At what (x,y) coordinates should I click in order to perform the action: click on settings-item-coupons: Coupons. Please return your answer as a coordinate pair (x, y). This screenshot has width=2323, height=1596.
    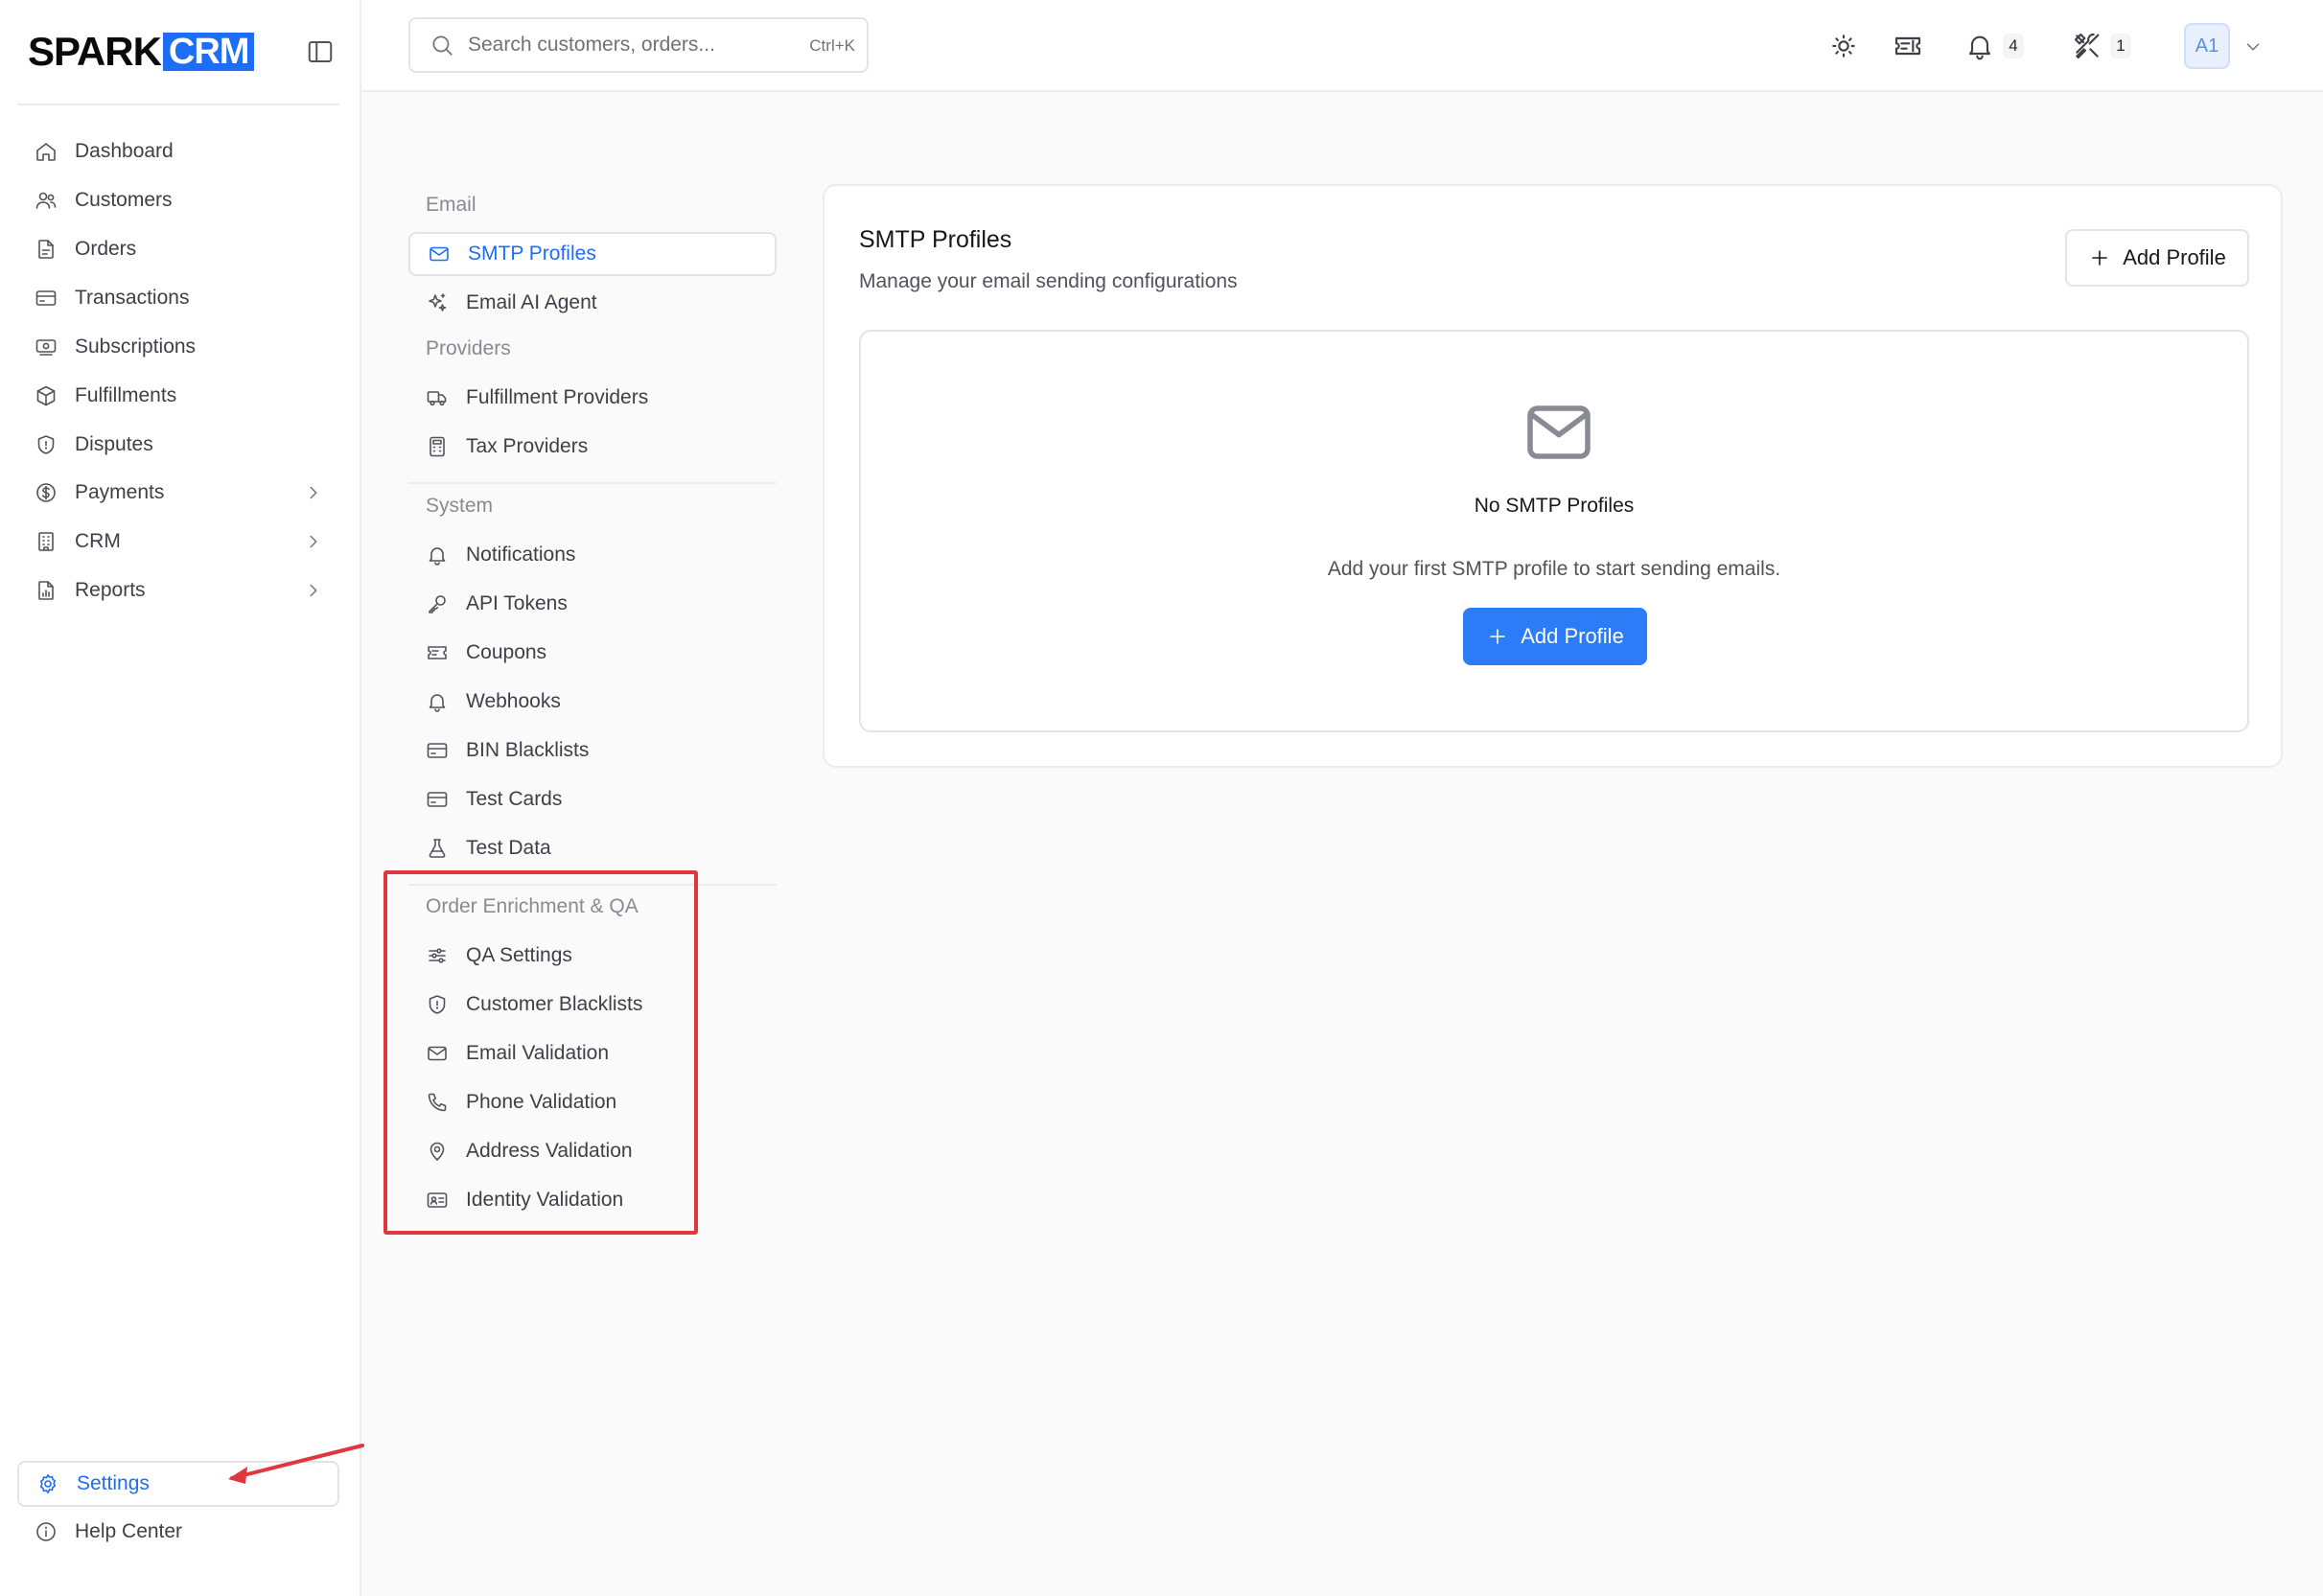
    Looking at the image, I should click on (593, 653).